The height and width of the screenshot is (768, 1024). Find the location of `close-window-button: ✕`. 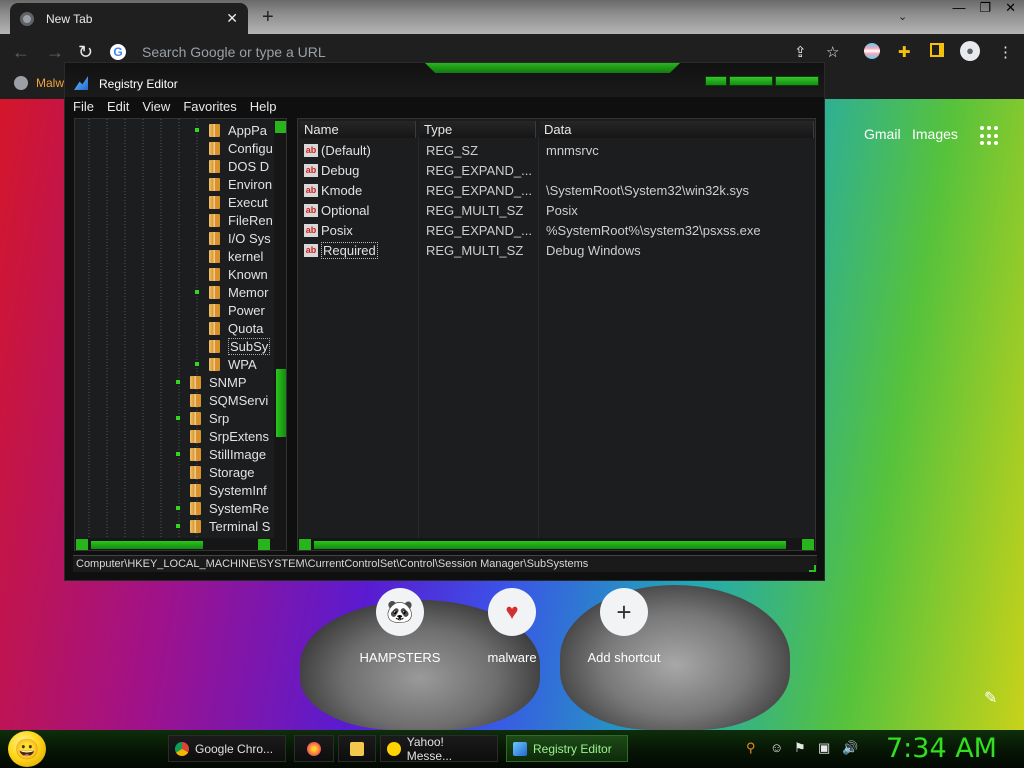

close-window-button: ✕ is located at coordinates (1010, 8).